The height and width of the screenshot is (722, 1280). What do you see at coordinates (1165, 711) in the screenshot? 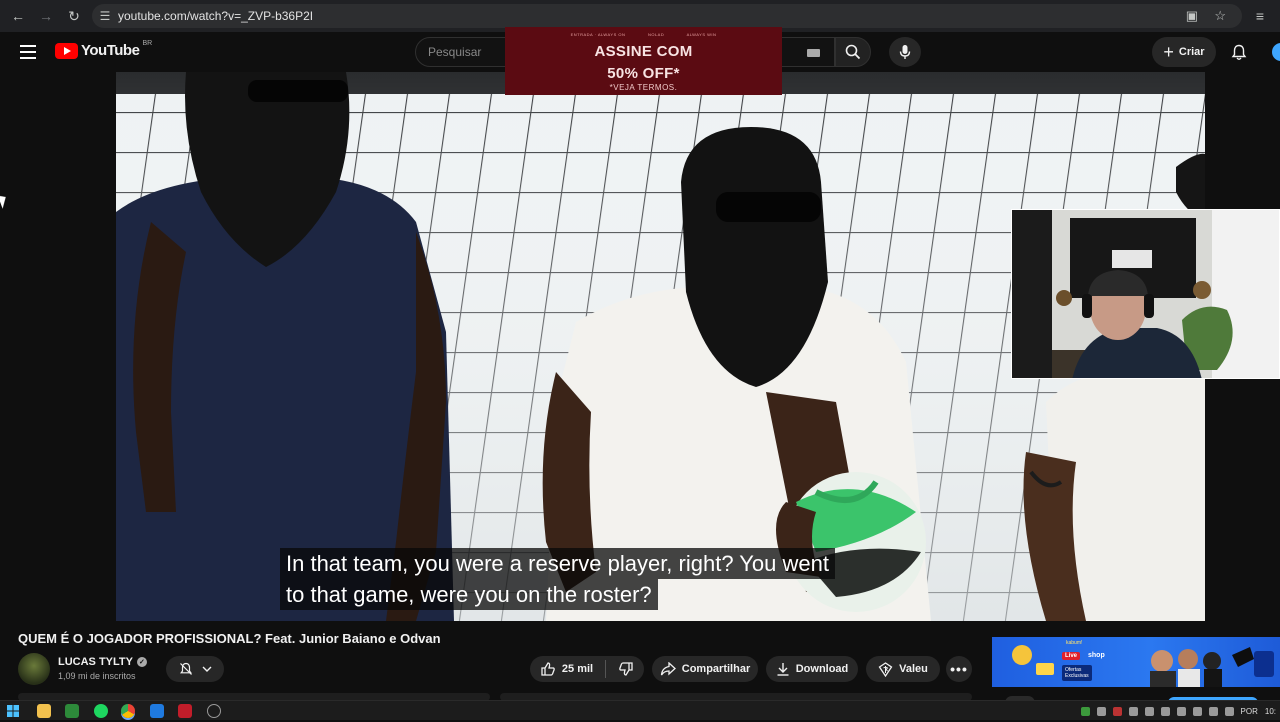
I see `tray-app2-icon` at bounding box center [1165, 711].